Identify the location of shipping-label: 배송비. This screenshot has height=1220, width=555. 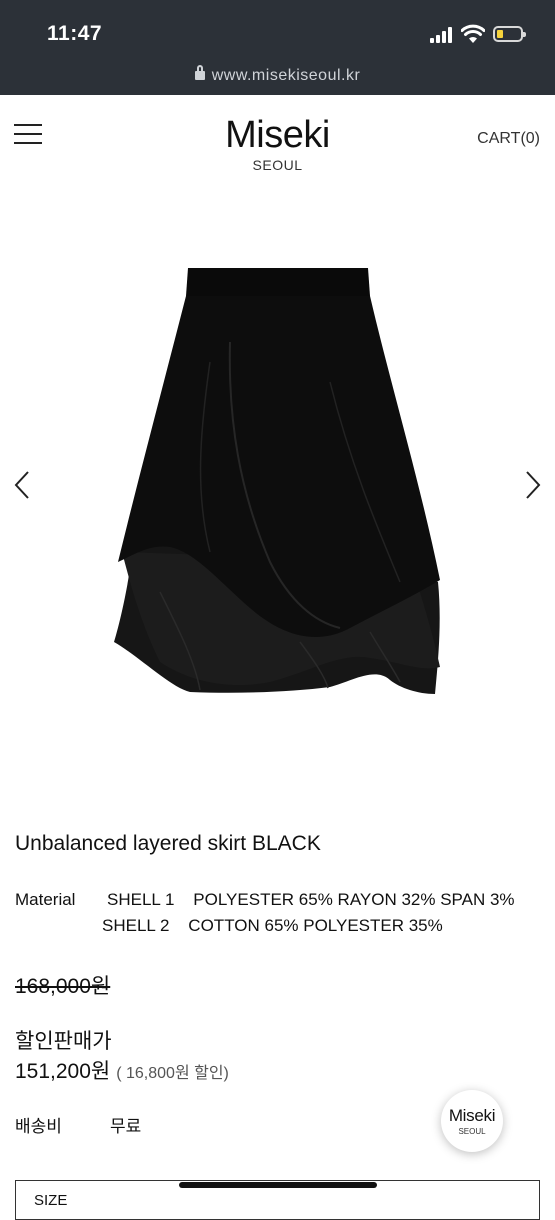
(38, 1126).